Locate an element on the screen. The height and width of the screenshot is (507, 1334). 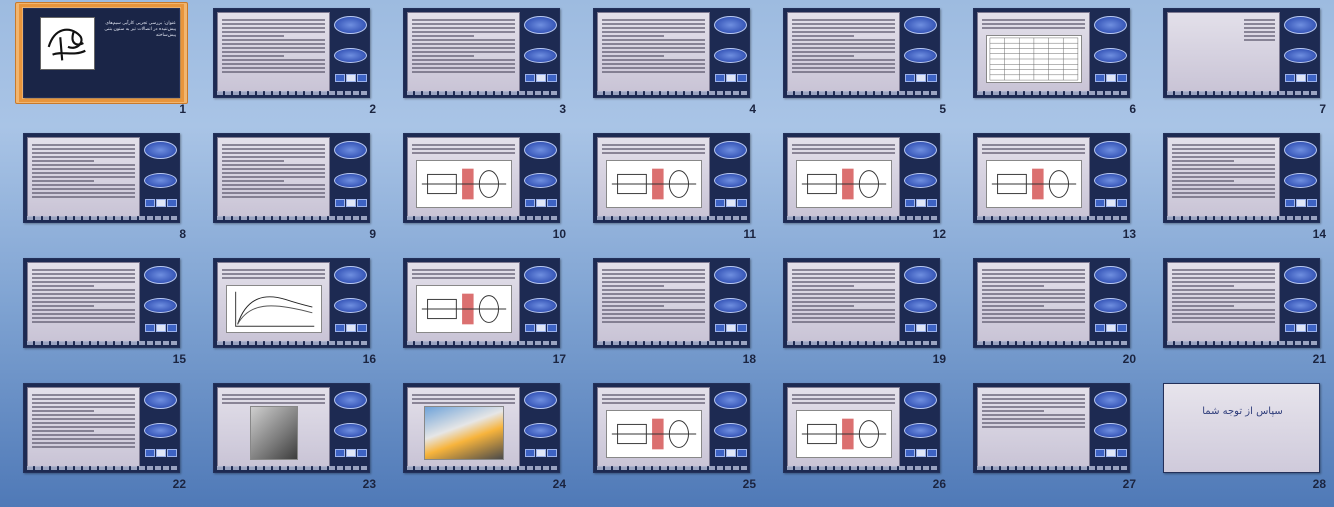
slide-thumbnail: 3 is located at coordinates (475, 61).